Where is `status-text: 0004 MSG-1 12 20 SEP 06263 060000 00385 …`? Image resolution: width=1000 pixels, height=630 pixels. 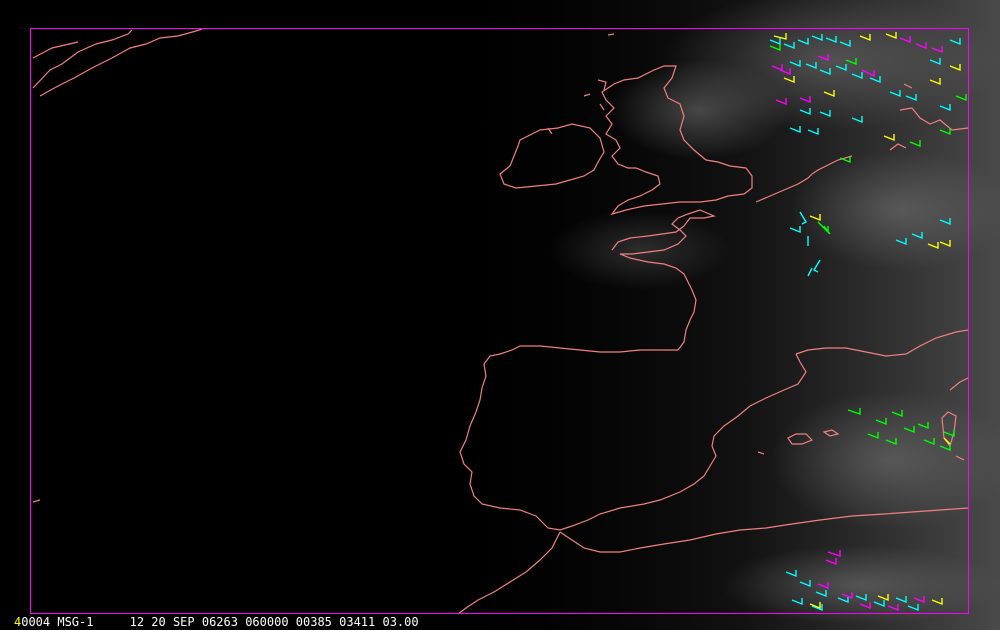
status-text: 0004 MSG-1 12 20 SEP 06263 060000 00385 … is located at coordinates (220, 622).